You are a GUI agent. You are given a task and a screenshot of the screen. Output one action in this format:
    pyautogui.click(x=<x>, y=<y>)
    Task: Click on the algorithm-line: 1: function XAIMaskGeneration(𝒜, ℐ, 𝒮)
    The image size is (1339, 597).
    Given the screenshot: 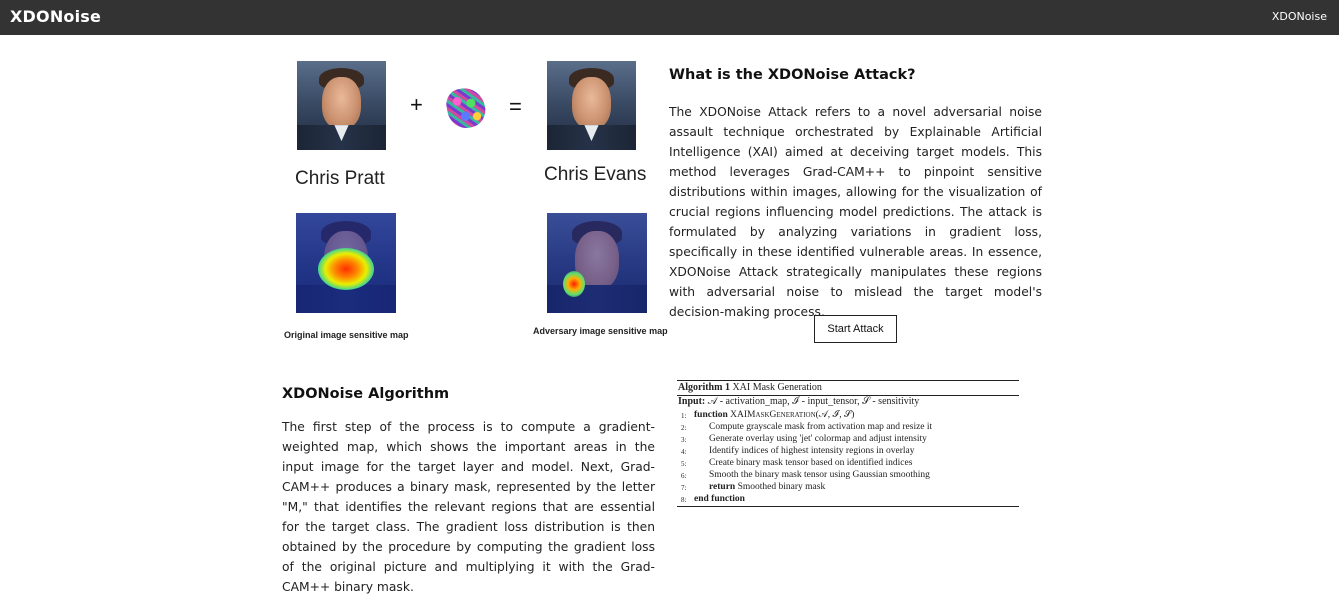 What is the action you would take?
    pyautogui.click(x=768, y=415)
    